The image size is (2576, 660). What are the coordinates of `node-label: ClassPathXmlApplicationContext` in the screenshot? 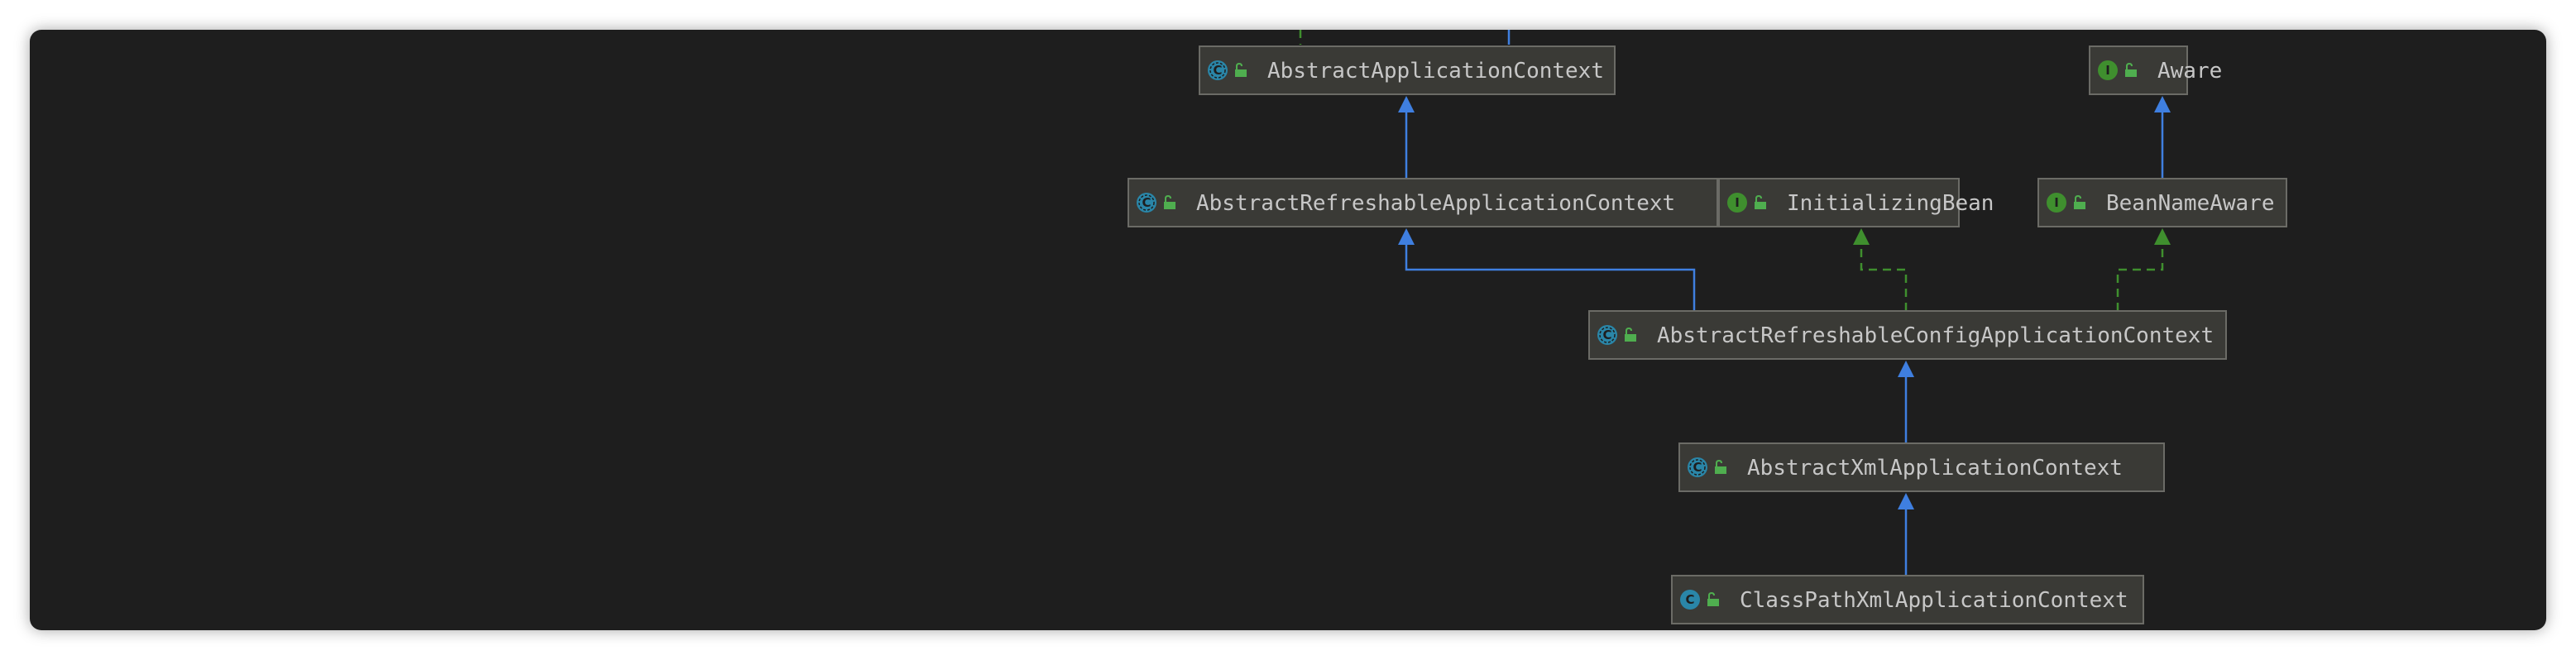 It's located at (1934, 600).